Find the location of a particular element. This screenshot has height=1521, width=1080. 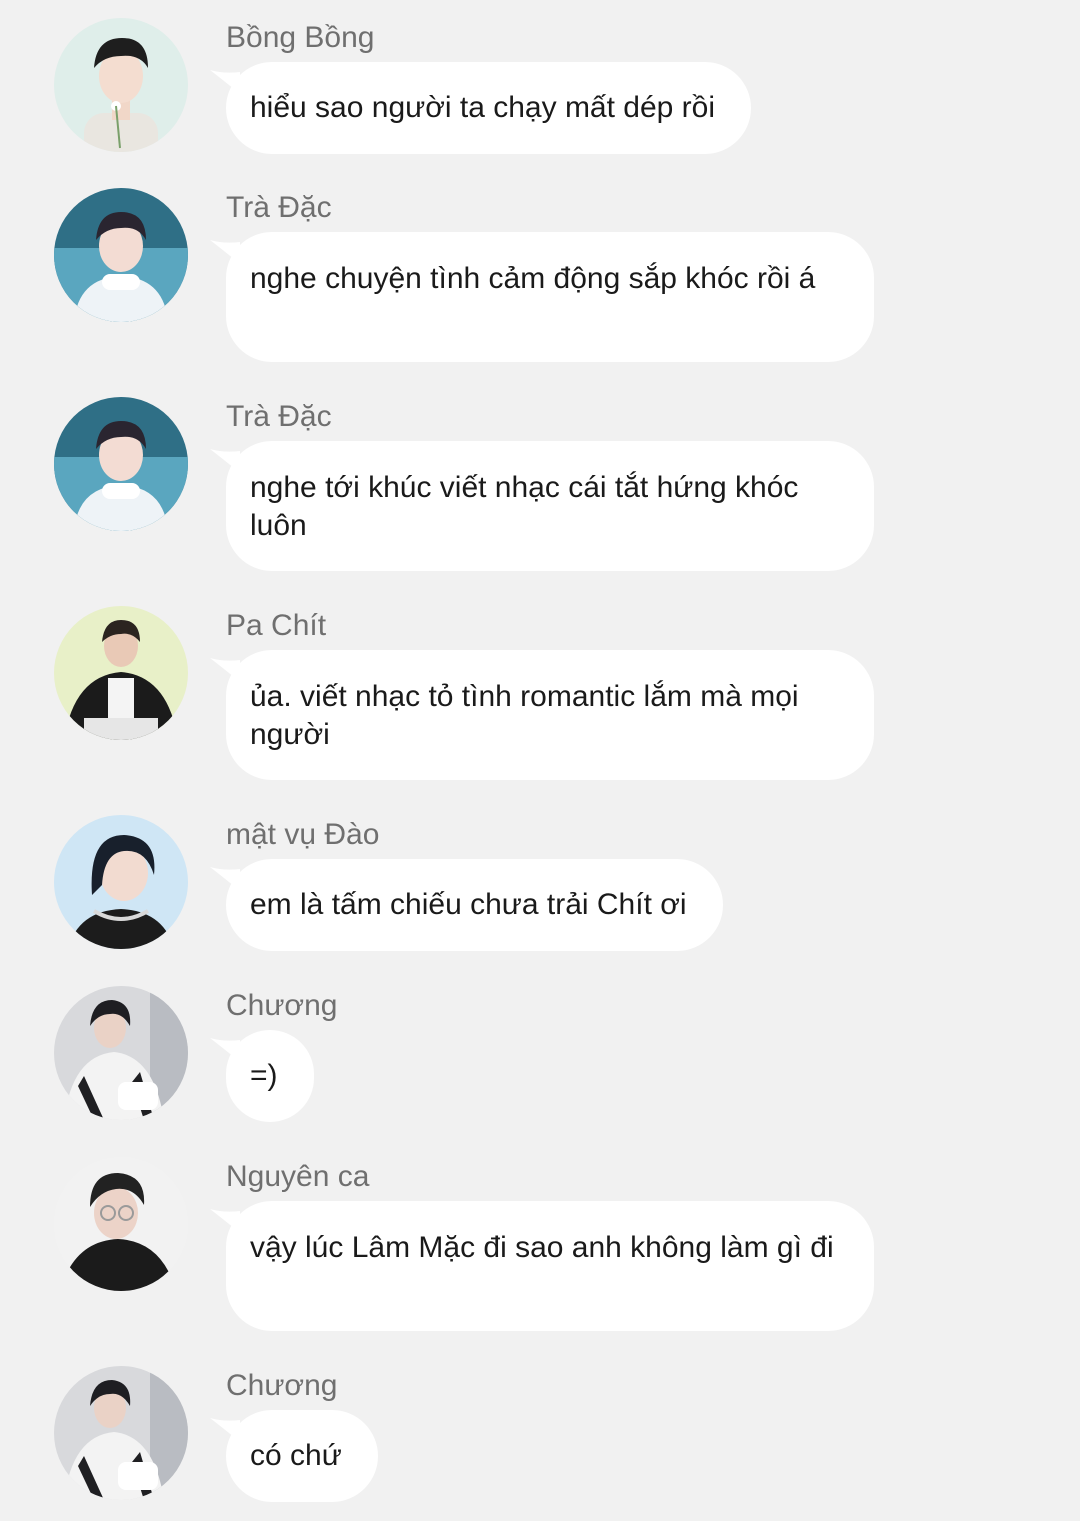

avatar-bong-bong-icon is located at coordinates (121, 85).